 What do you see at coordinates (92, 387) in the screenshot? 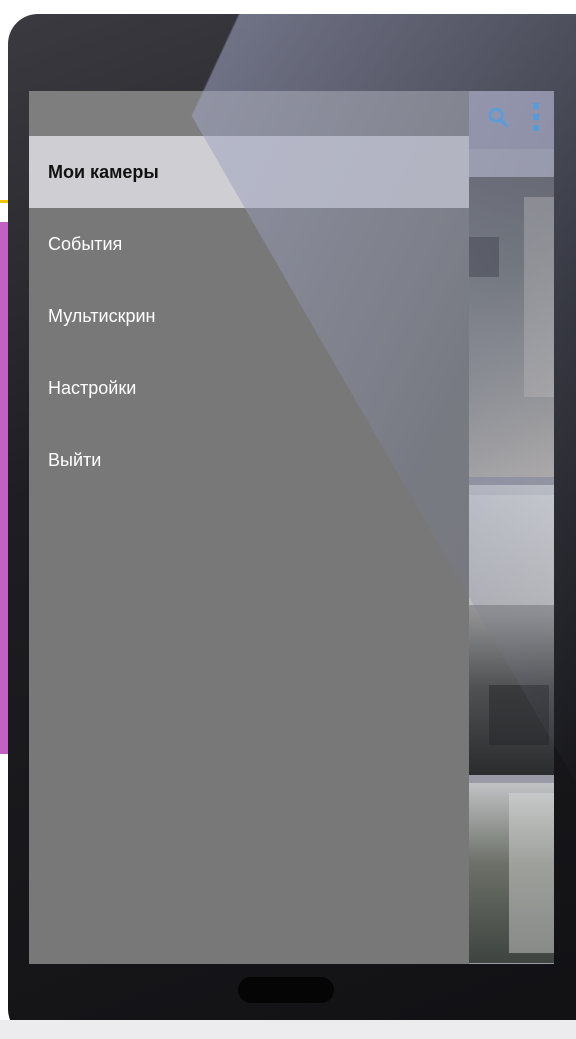
I see `drawer-item-label: Настройки` at bounding box center [92, 387].